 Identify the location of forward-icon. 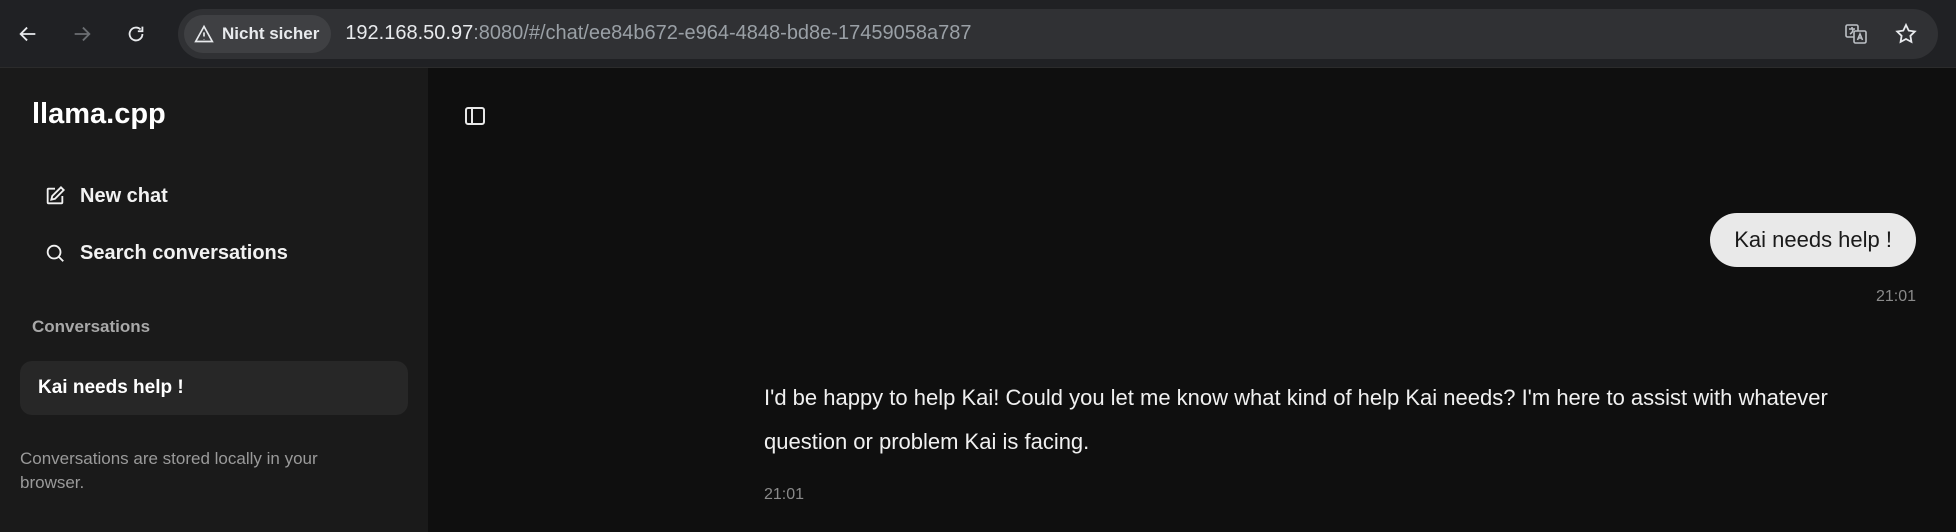
(82, 33).